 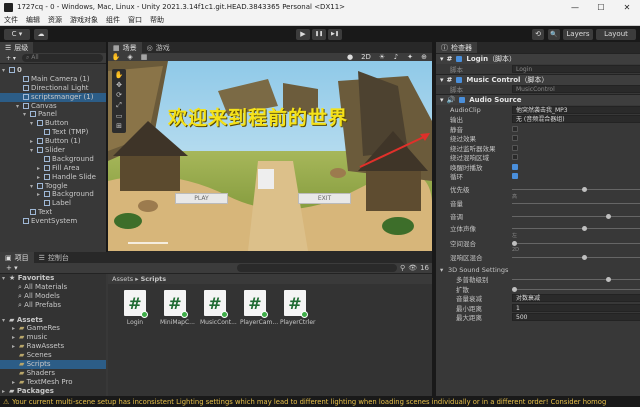 What do you see at coordinates (584, 228) in the screenshot?
I see `stereo-knob` at bounding box center [584, 228].